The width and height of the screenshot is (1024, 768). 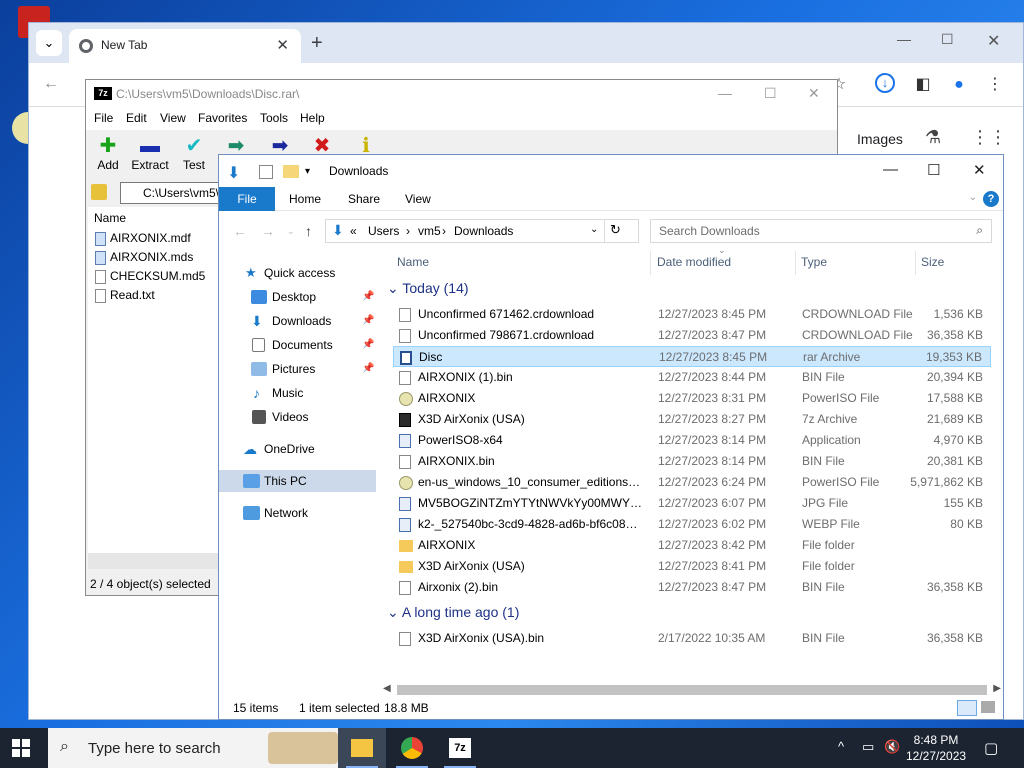 What do you see at coordinates (312, 118) in the screenshot?
I see `menu-help: Help` at bounding box center [312, 118].